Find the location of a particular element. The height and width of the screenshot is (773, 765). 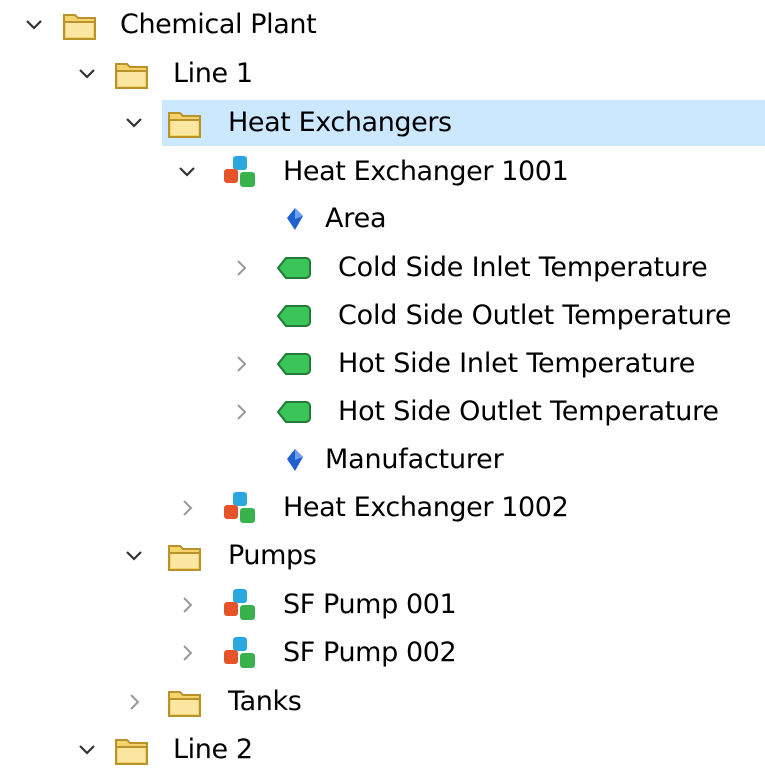

tree-node-label: SF Pump 001 is located at coordinates (370, 604).